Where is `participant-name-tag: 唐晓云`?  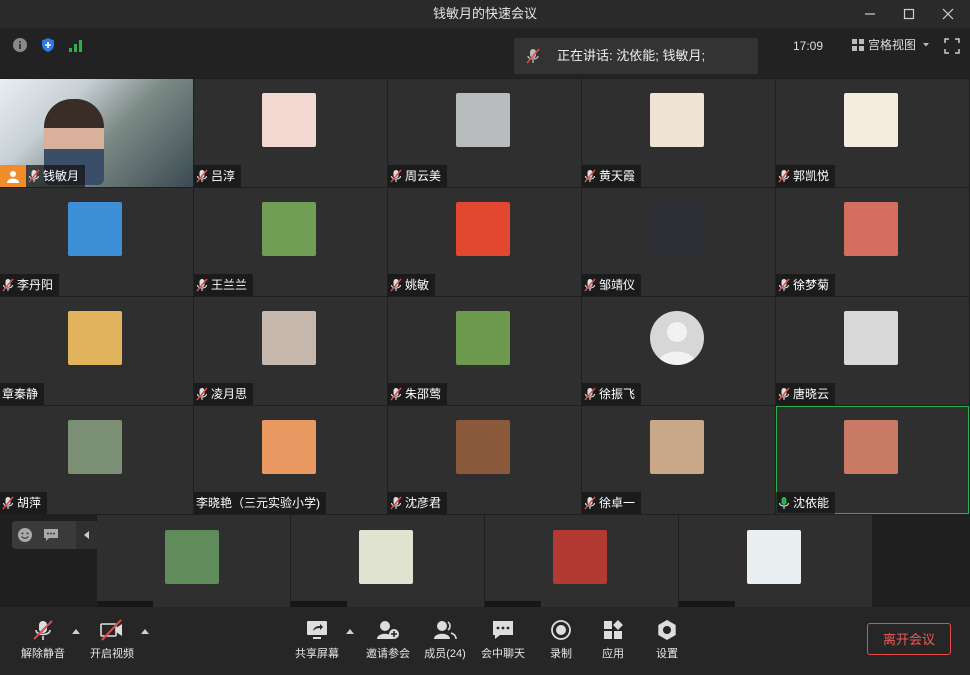
participant-name-tag: 唐晓云 is located at coordinates (806, 394).